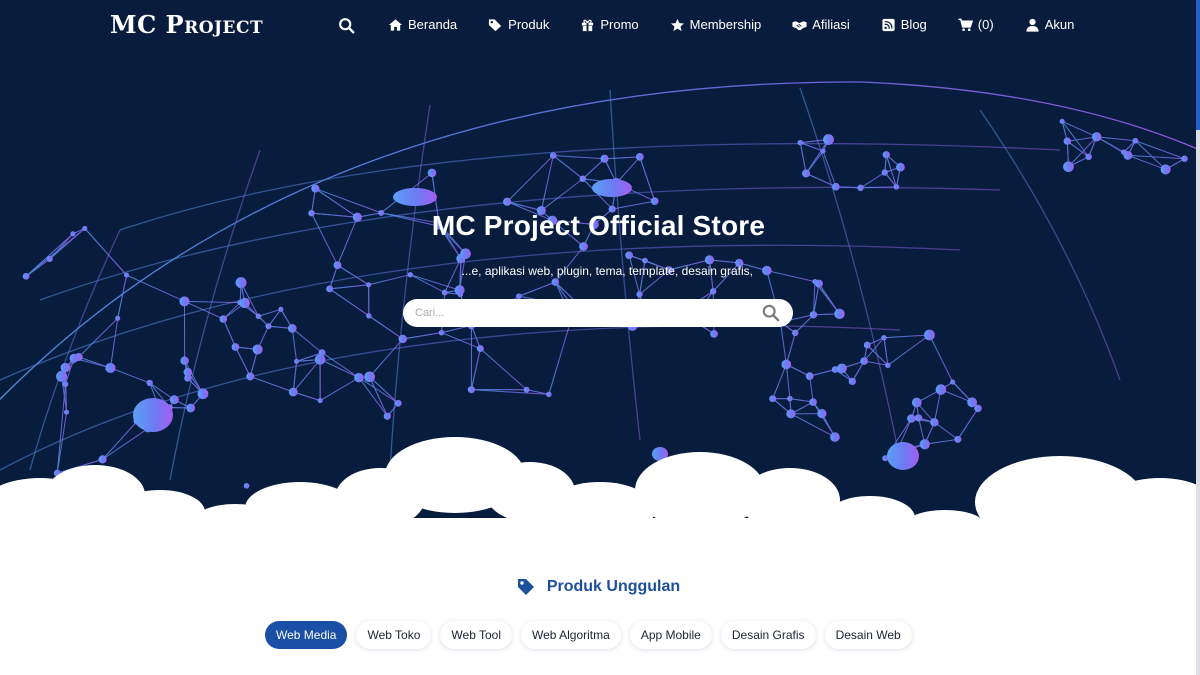  What do you see at coordinates (598, 587) in the screenshot?
I see `featured-section-title: Produk Unggulan` at bounding box center [598, 587].